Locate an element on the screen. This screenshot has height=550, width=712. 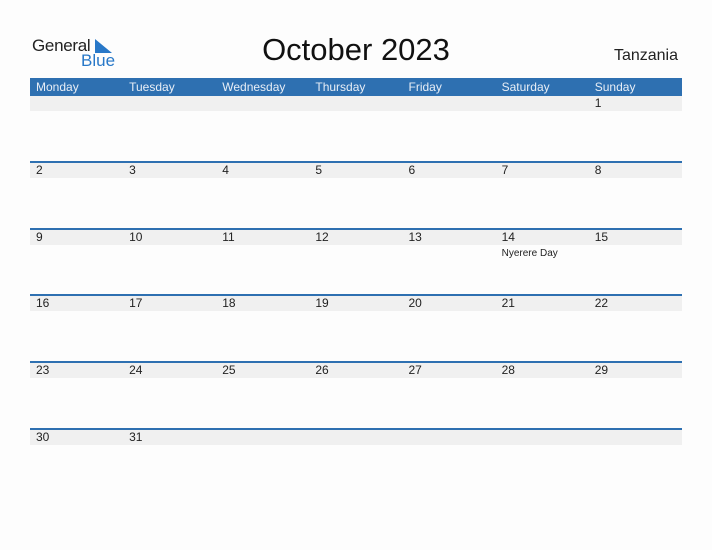
date-strip: 23 24 25 26 27 28 29 is located at coordinates (356, 370).